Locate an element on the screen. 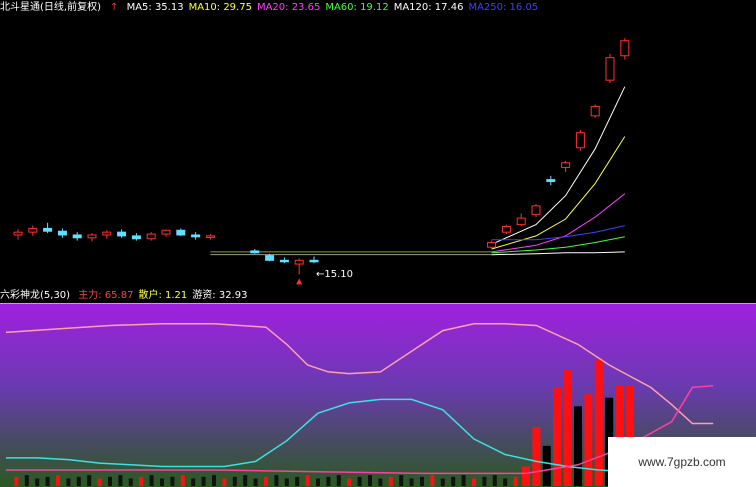  ma-legend-item-2: MA20: 23.65 is located at coordinates (288, 7).